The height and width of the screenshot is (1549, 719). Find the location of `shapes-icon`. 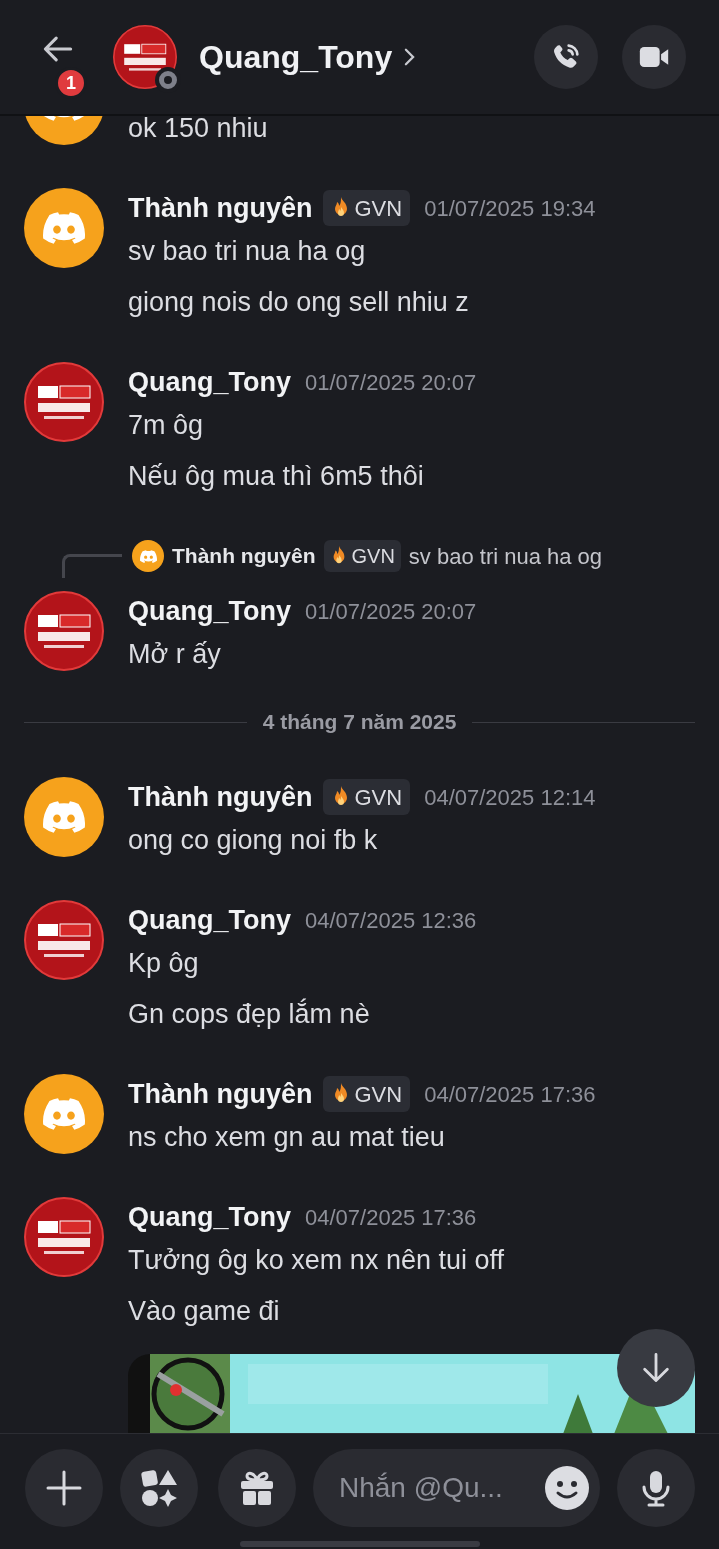

shapes-icon is located at coordinates (159, 1488).